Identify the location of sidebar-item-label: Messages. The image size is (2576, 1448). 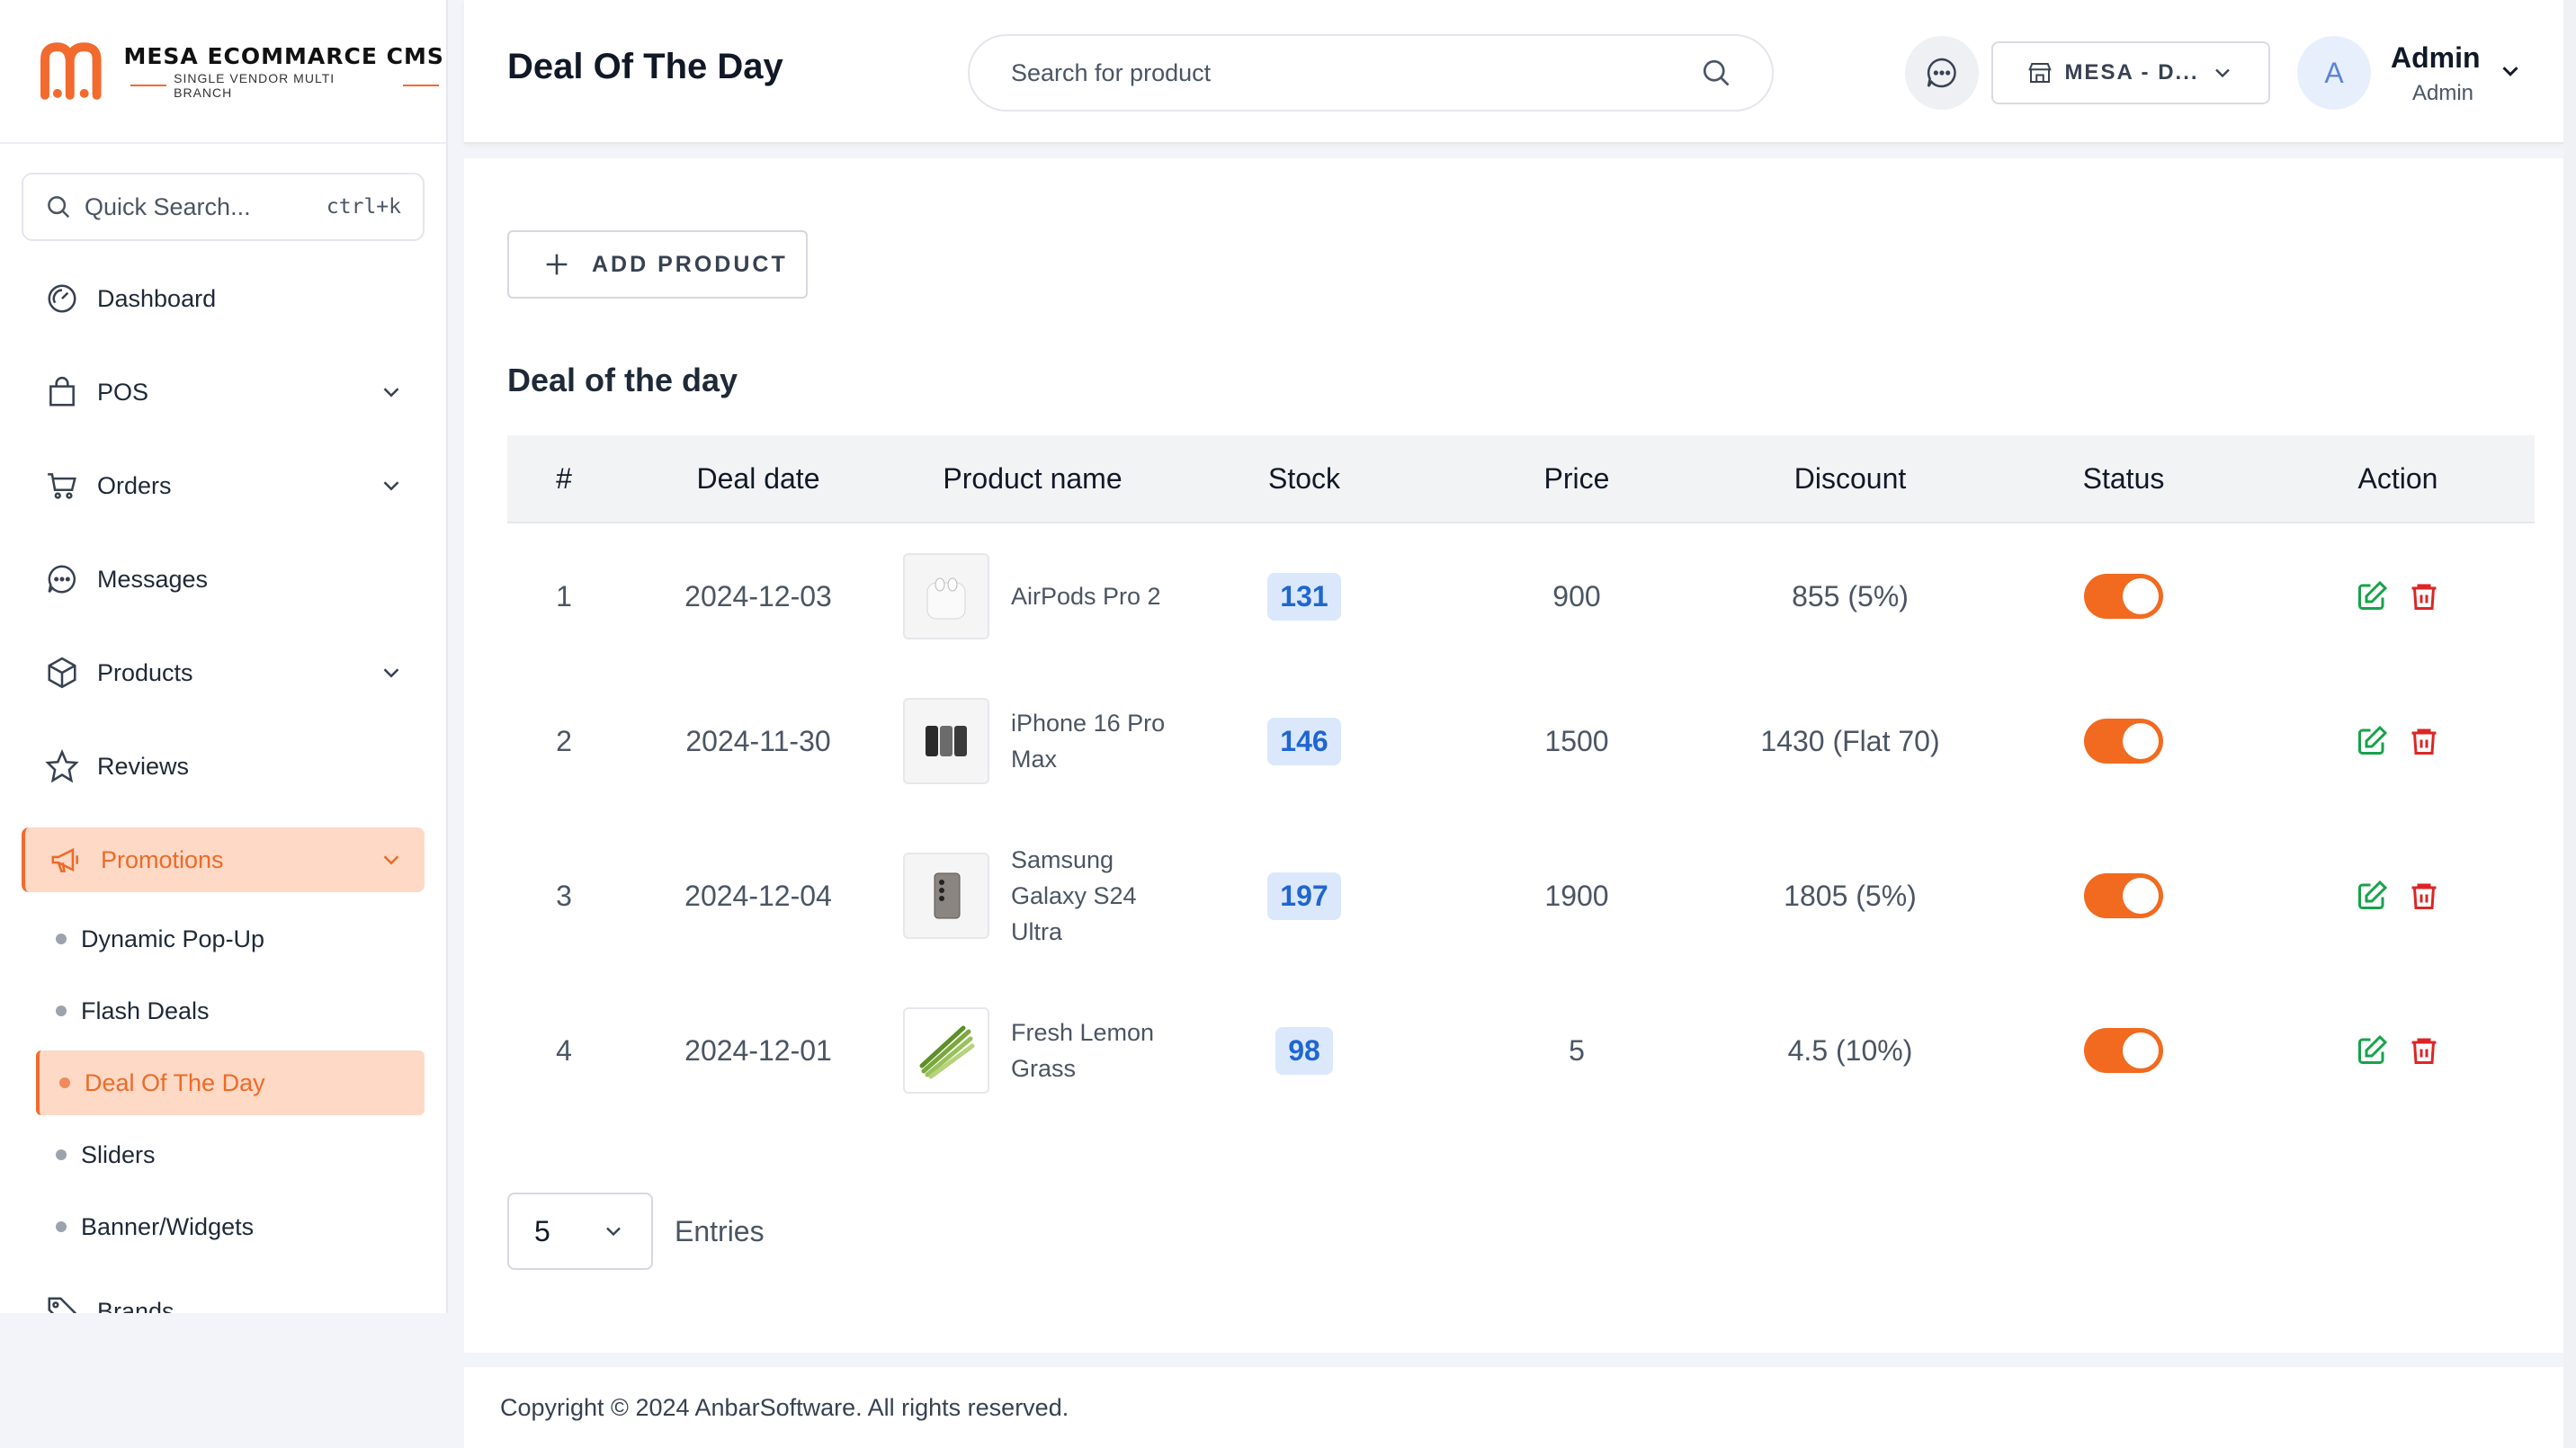
(153, 579).